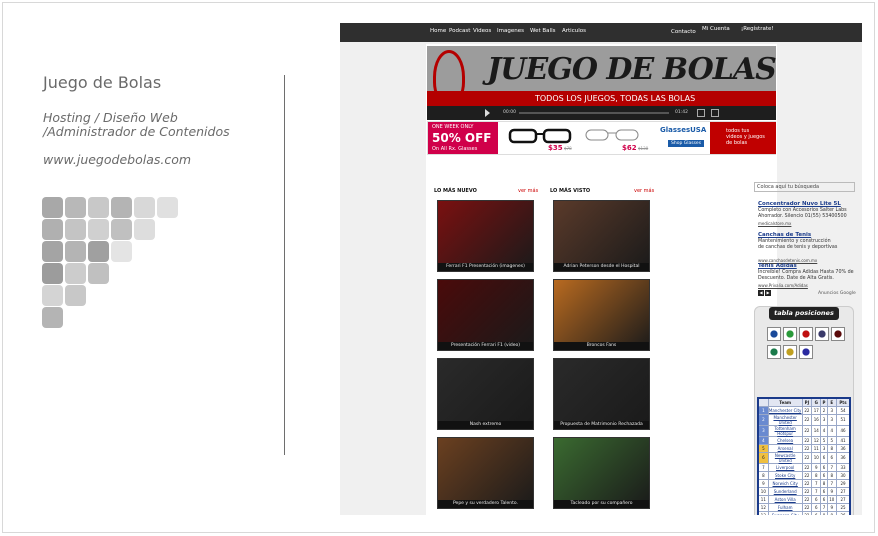 The image size is (878, 536). Describe the element at coordinates (785, 507) in the screenshot. I see `team-link: Fulham` at that location.